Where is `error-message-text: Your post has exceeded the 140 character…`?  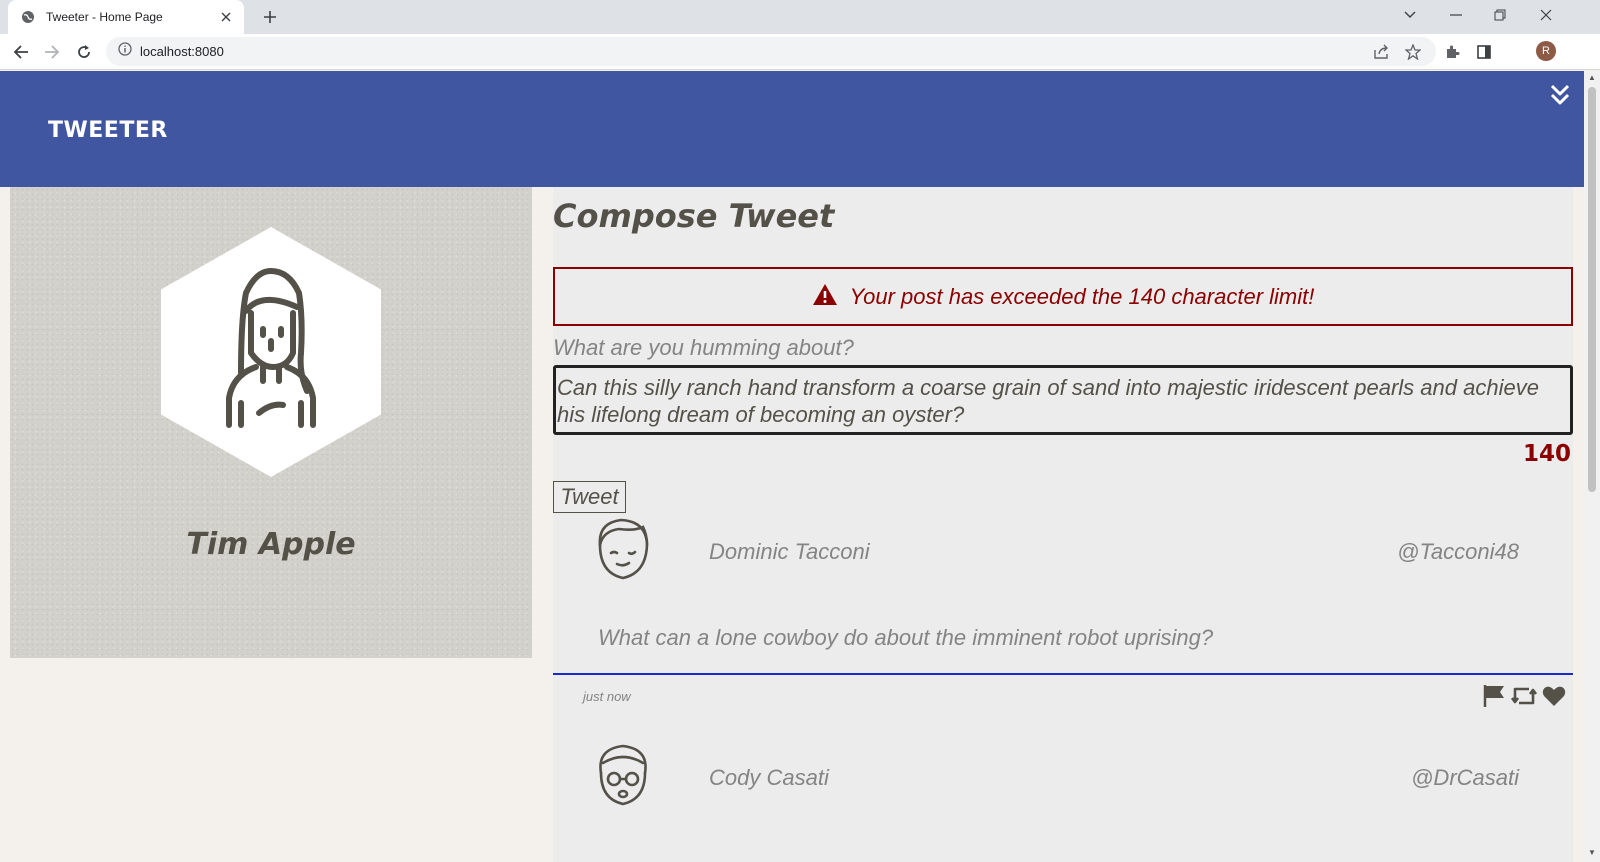 error-message-text: Your post has exceeded the 140 character… is located at coordinates (1082, 296).